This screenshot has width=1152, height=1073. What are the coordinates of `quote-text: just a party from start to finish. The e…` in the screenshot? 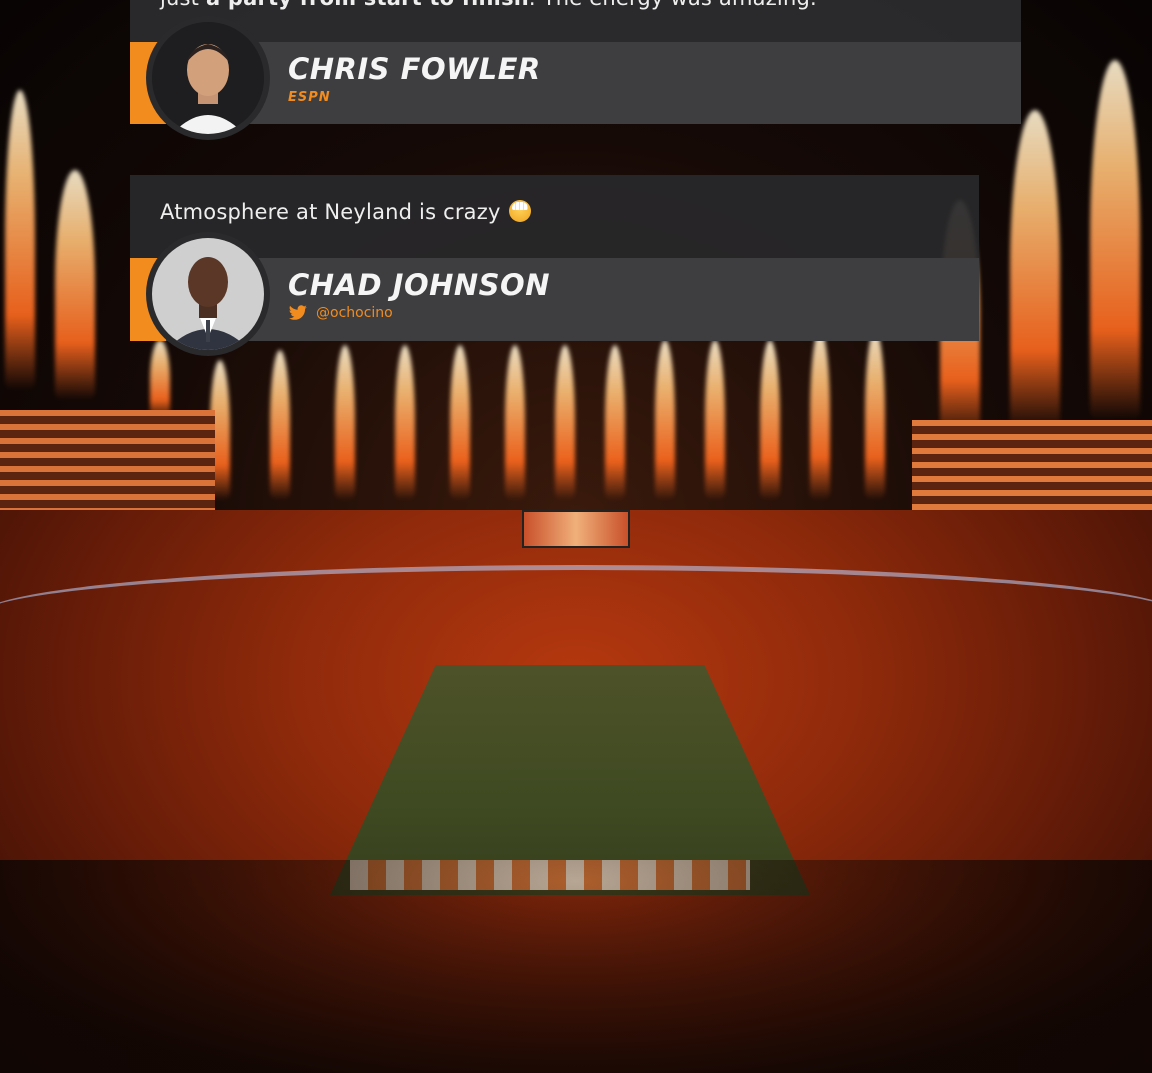 It's located at (488, 5).